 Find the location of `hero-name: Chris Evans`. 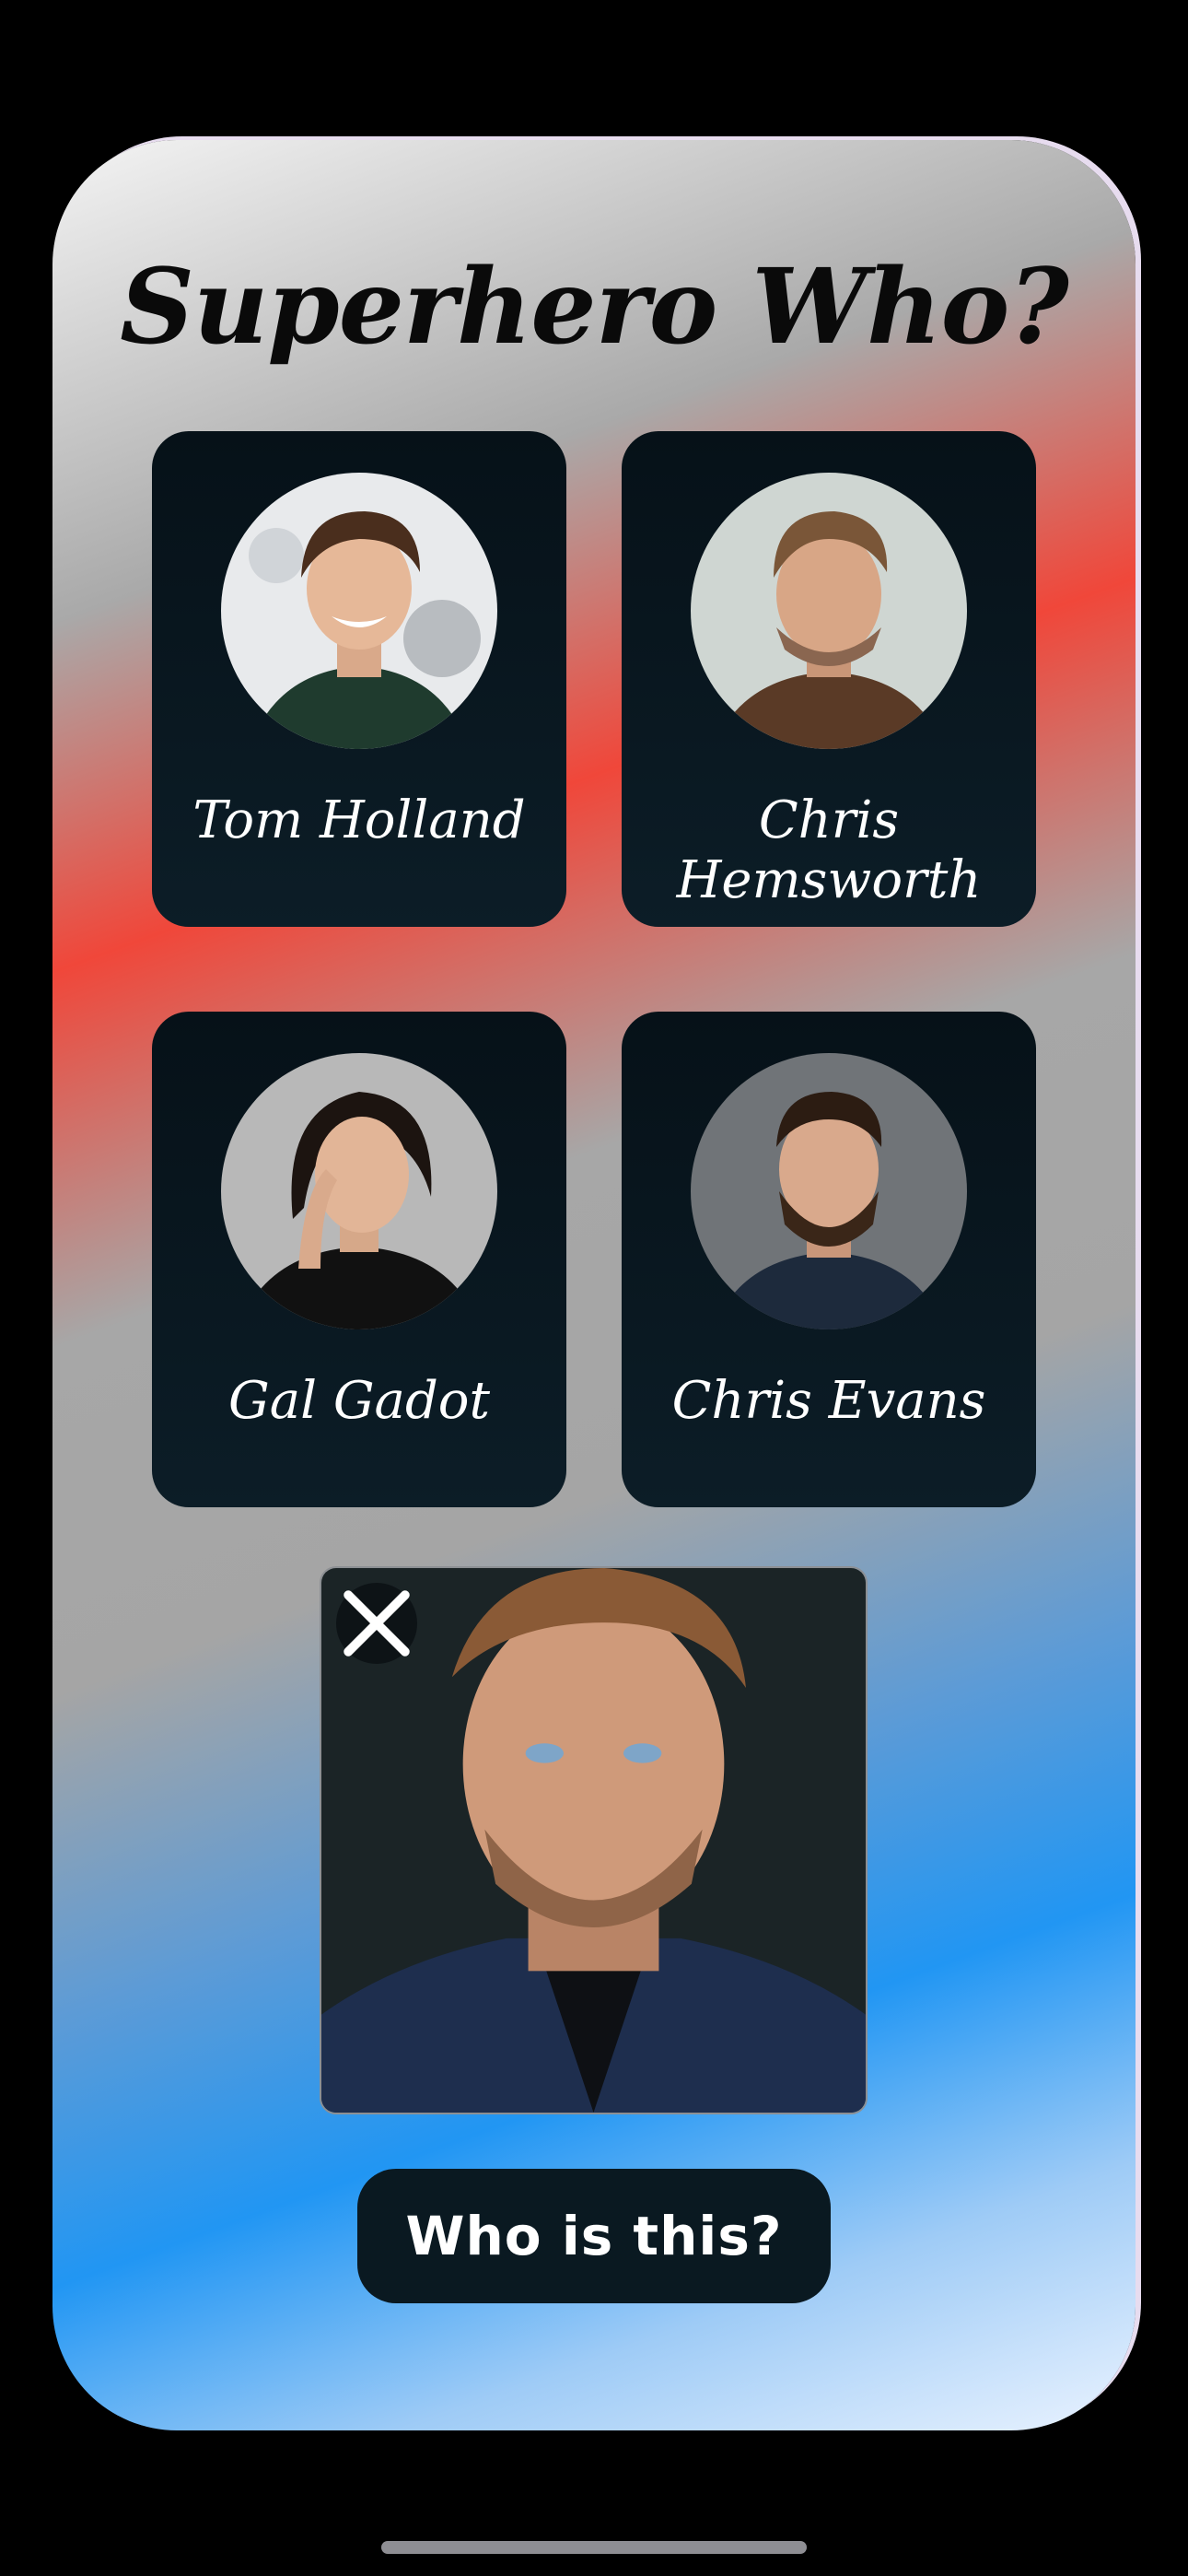

hero-name: Chris Evans is located at coordinates (828, 1401).